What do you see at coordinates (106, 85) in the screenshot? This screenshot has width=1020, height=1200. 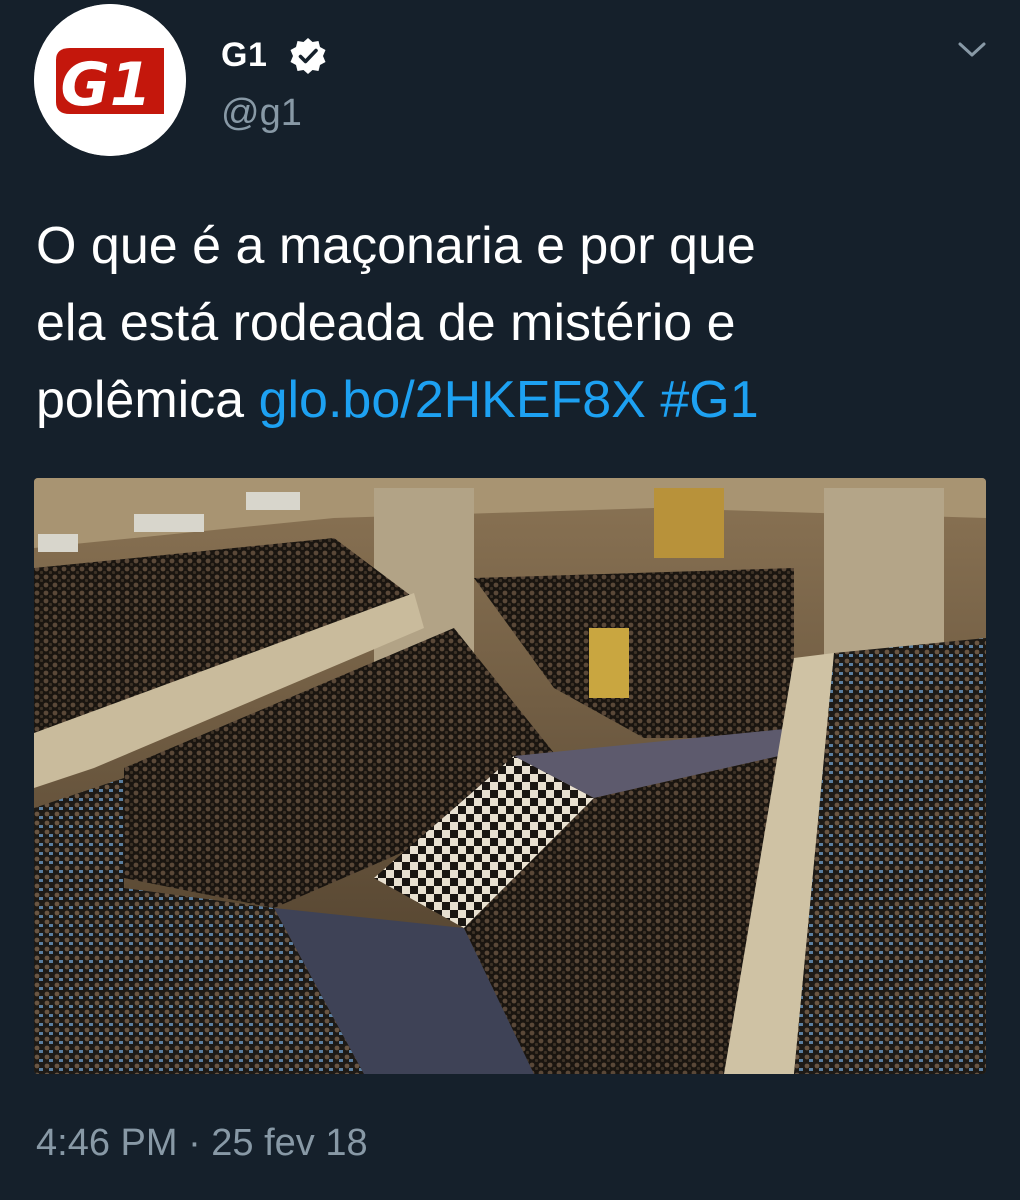 I see `avatar-logo-text: G1` at bounding box center [106, 85].